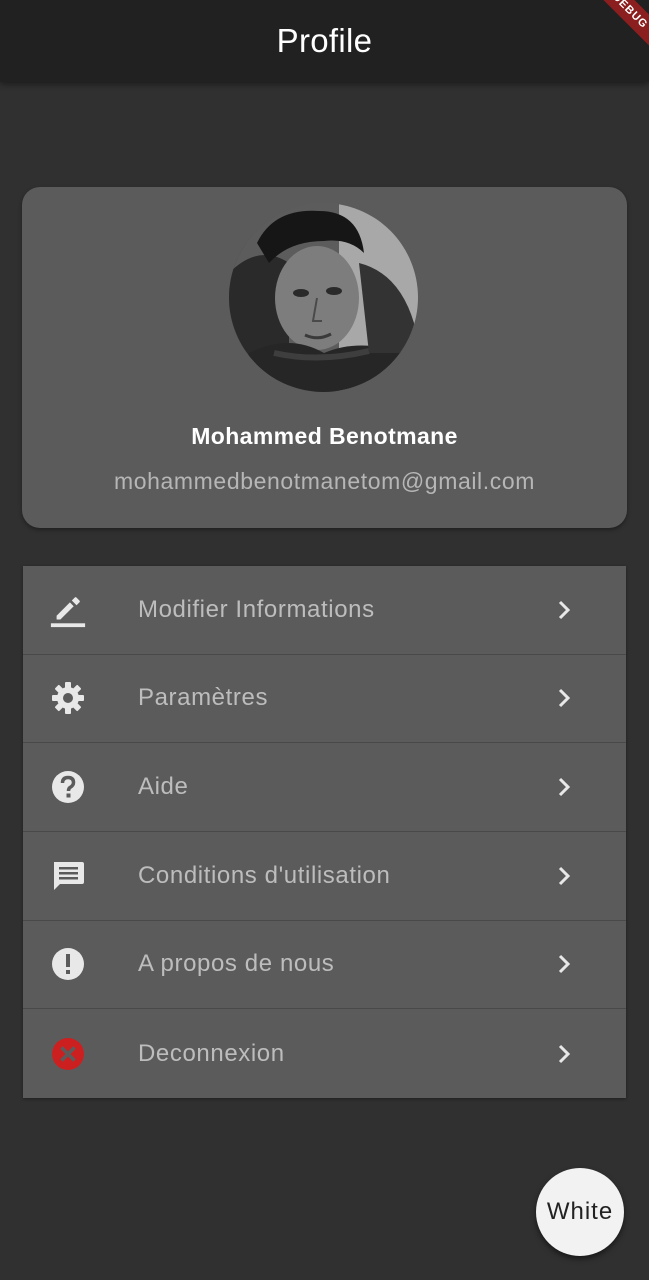  What do you see at coordinates (68, 1054) in the screenshot?
I see `logout-cancel-icon` at bounding box center [68, 1054].